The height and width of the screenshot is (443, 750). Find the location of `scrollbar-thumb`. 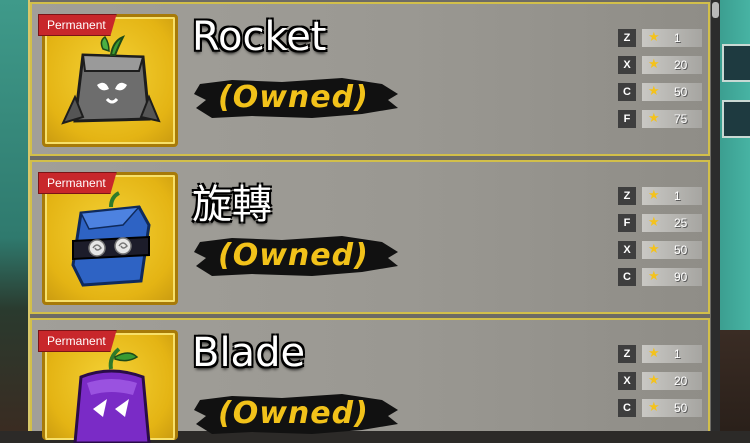

scrollbar-thumb is located at coordinates (715, 10).